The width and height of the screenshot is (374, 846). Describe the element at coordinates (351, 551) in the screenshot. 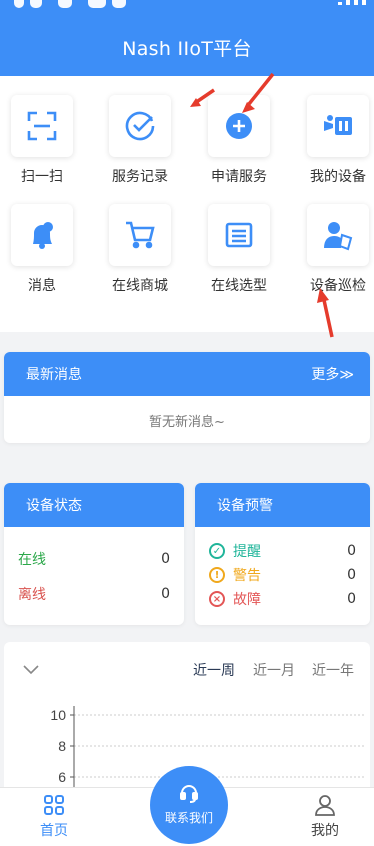

I see `remind-count: 0` at that location.